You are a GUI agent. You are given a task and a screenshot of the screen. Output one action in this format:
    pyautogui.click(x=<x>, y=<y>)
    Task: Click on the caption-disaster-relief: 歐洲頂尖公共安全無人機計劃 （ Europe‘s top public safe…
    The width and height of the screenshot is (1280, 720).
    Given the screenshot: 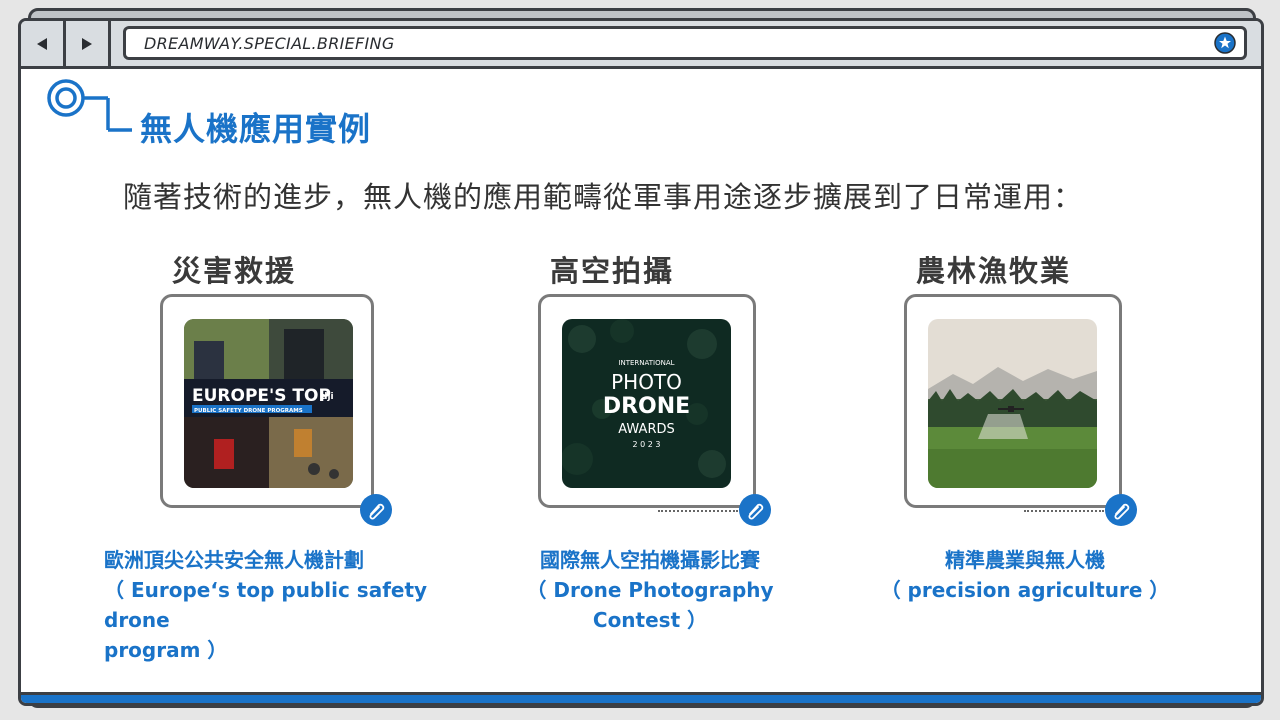 What is the action you would take?
    pyautogui.click(x=289, y=605)
    